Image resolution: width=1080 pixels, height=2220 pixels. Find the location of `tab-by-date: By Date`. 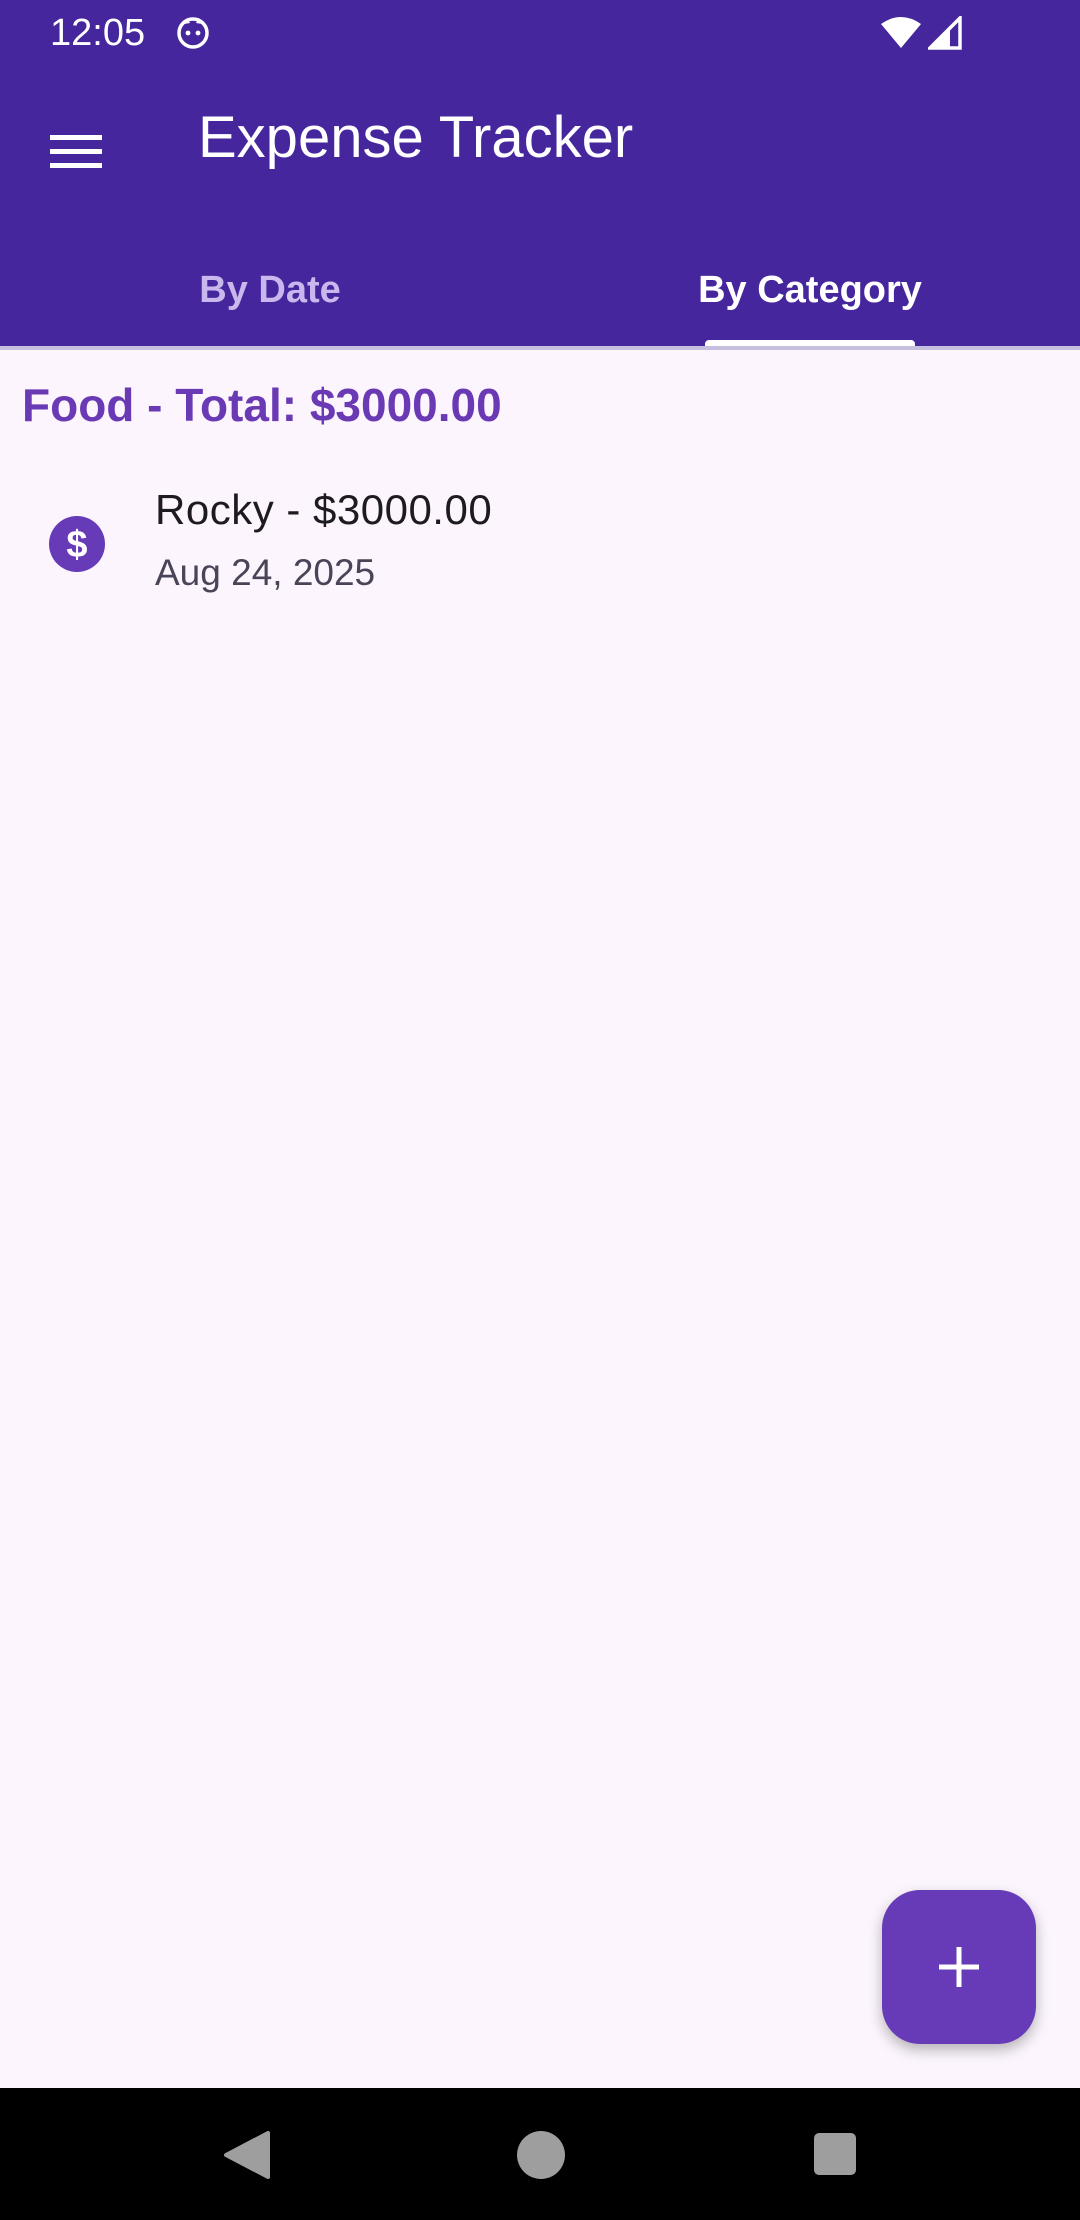

tab-by-date: By Date is located at coordinates (270, 290).